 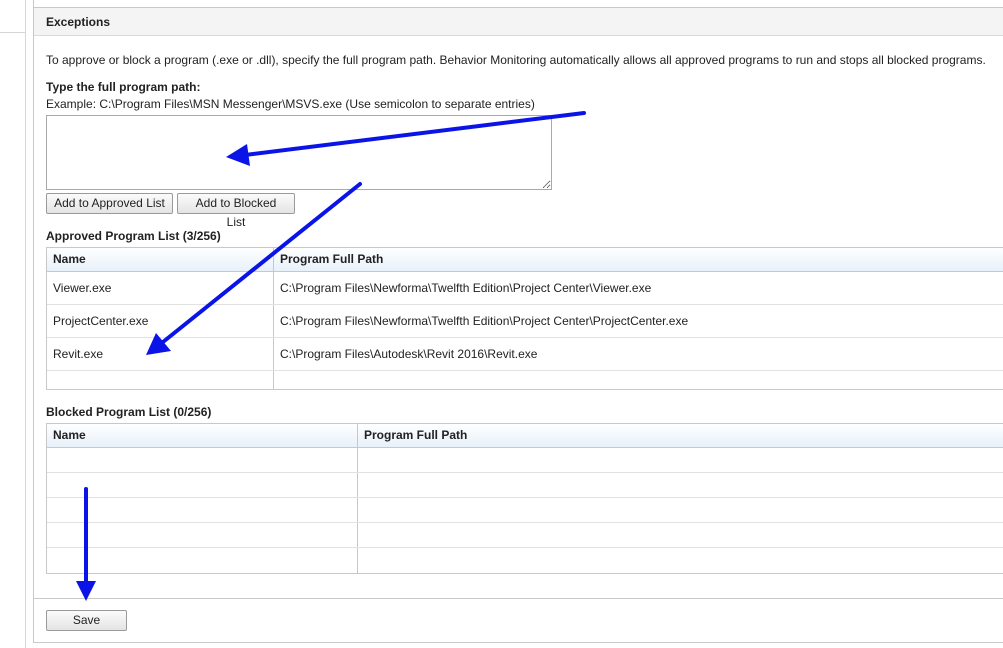 I want to click on blocked-list-title-text: Blocked Program List, so click(x=108, y=412).